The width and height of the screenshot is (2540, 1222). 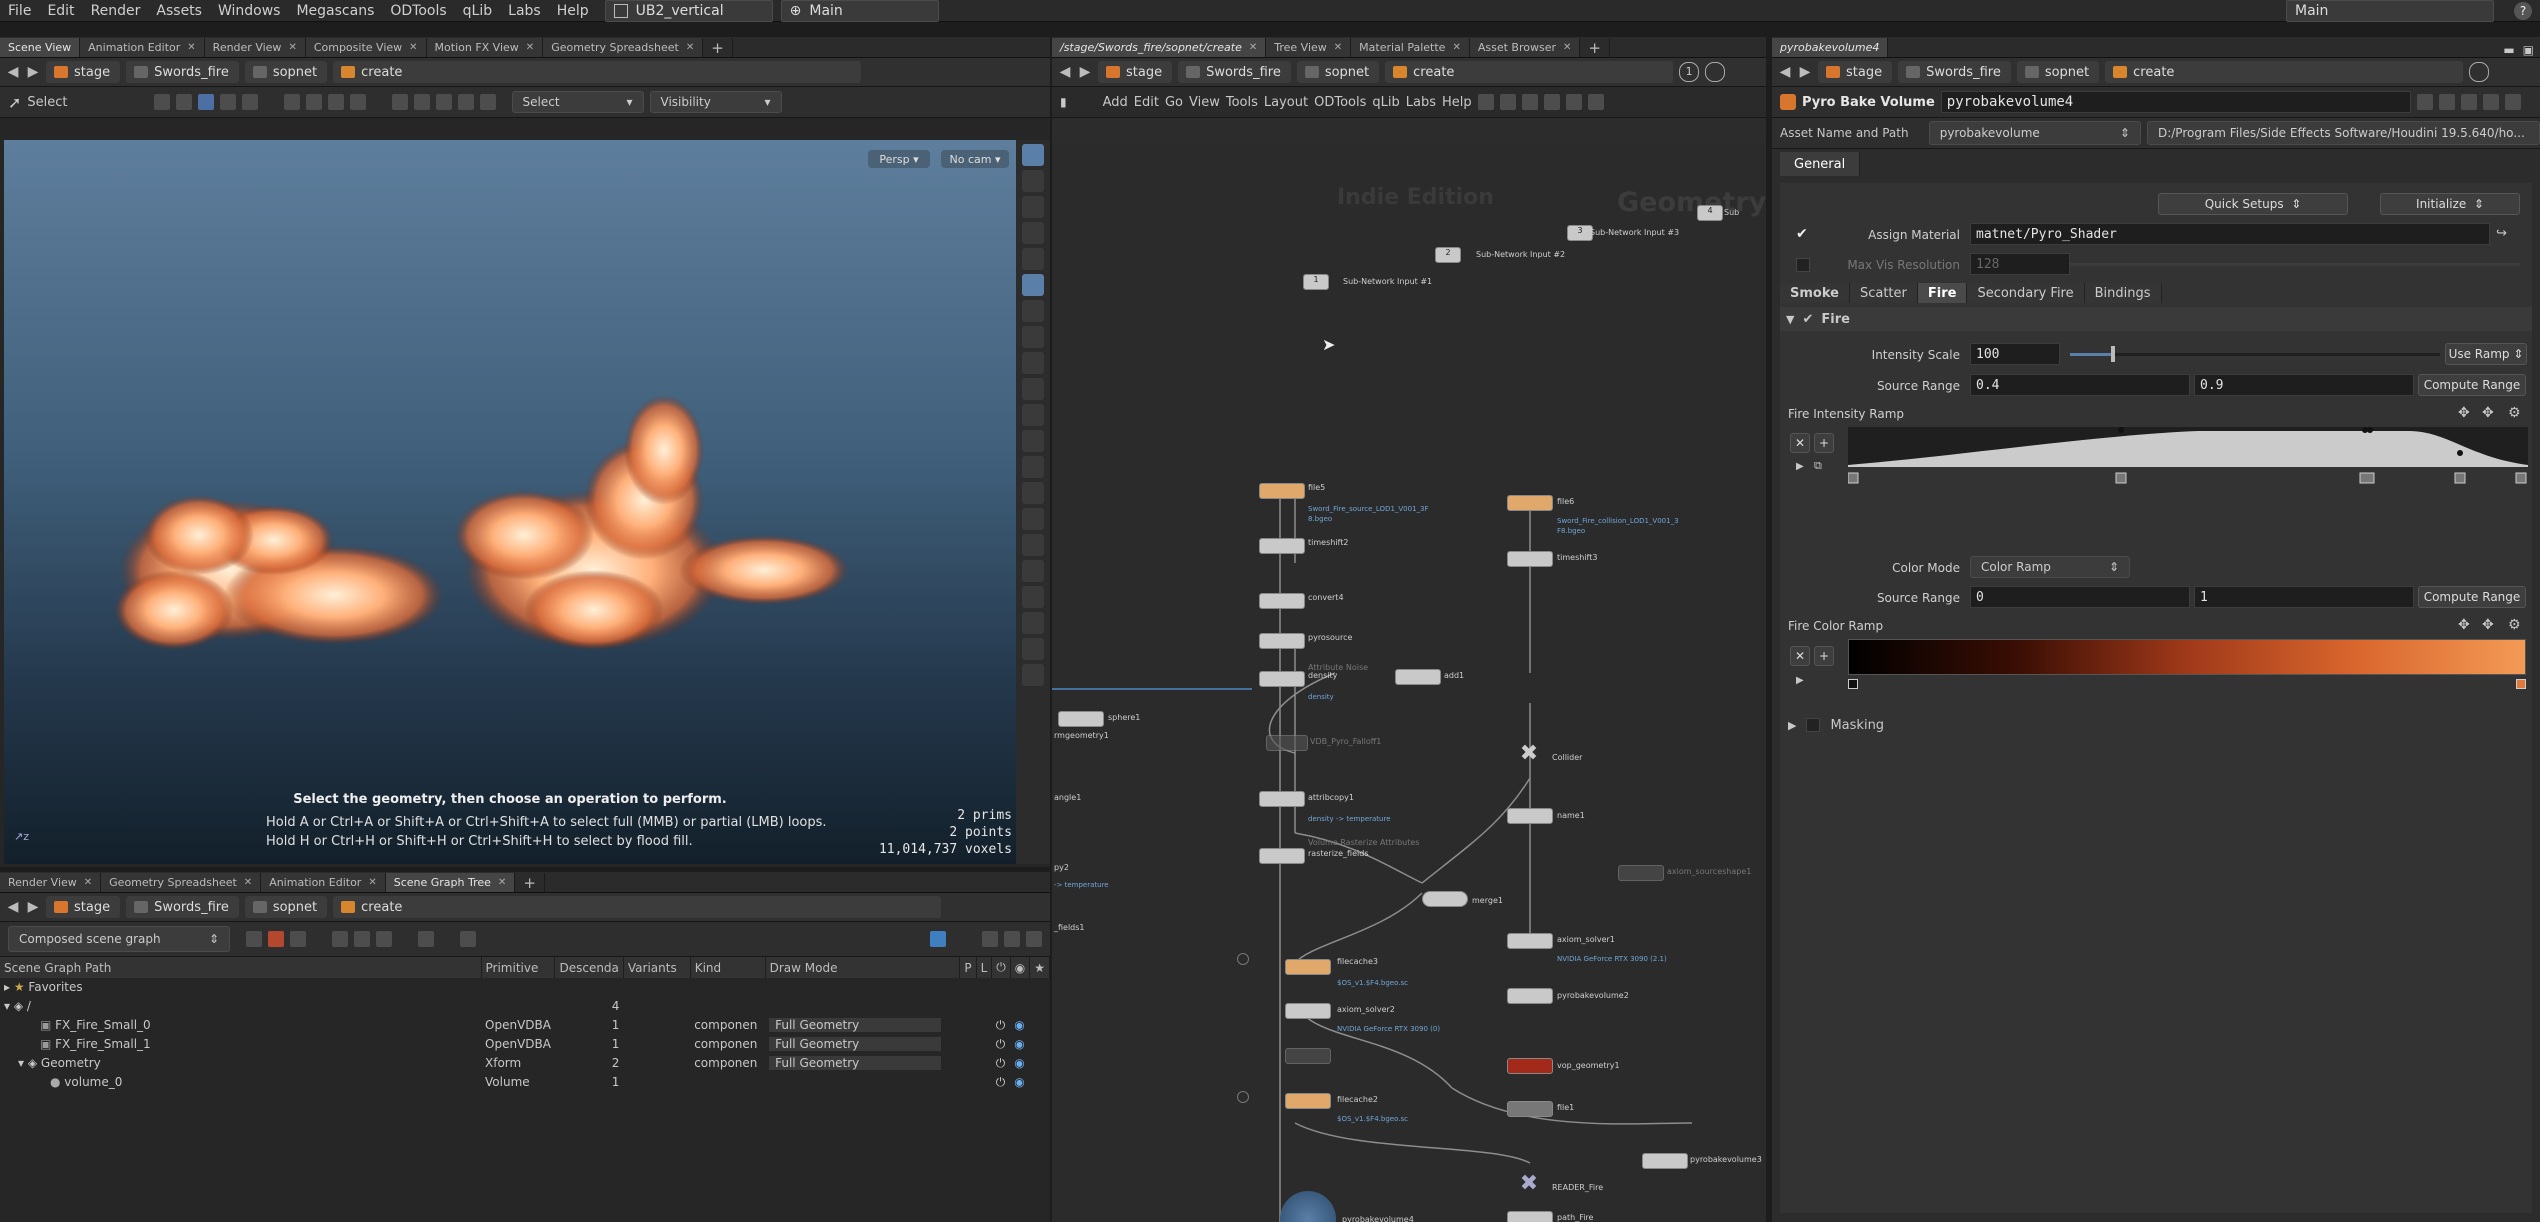 What do you see at coordinates (1033, 623) in the screenshot?
I see `shade-icon` at bounding box center [1033, 623].